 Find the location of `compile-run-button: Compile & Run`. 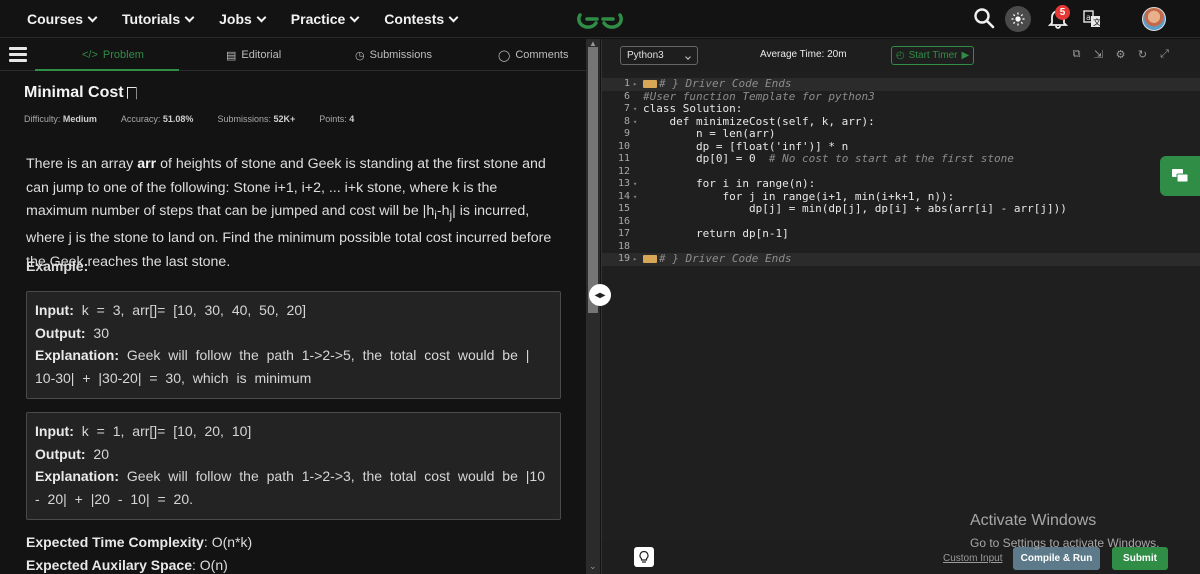

compile-run-button: Compile & Run is located at coordinates (1056, 558).